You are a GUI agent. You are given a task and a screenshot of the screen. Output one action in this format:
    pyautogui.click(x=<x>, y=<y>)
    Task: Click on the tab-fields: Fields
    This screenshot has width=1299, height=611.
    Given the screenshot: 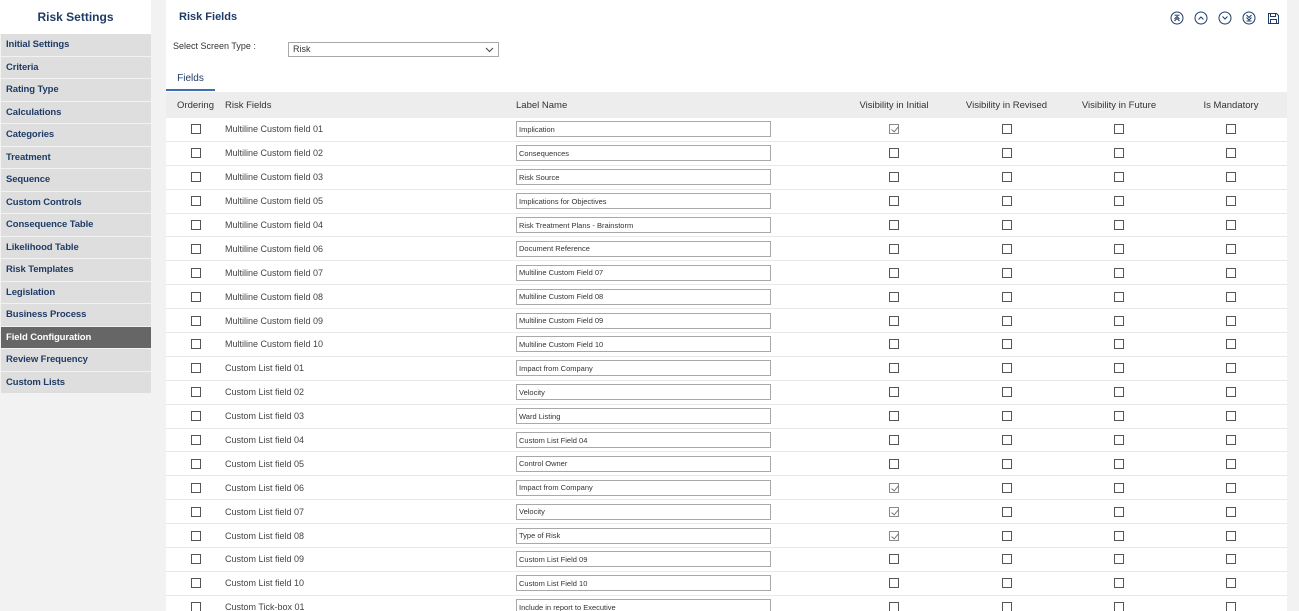 What is the action you would take?
    pyautogui.click(x=190, y=79)
    